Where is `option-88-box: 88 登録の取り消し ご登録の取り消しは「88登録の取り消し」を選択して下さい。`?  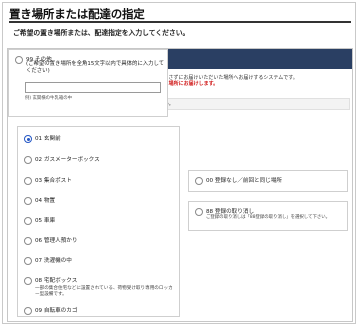 option-88-box: 88 登録の取り消し ご登録の取り消しは「88登録の取り消し」を選択して下さい。 is located at coordinates (268, 216).